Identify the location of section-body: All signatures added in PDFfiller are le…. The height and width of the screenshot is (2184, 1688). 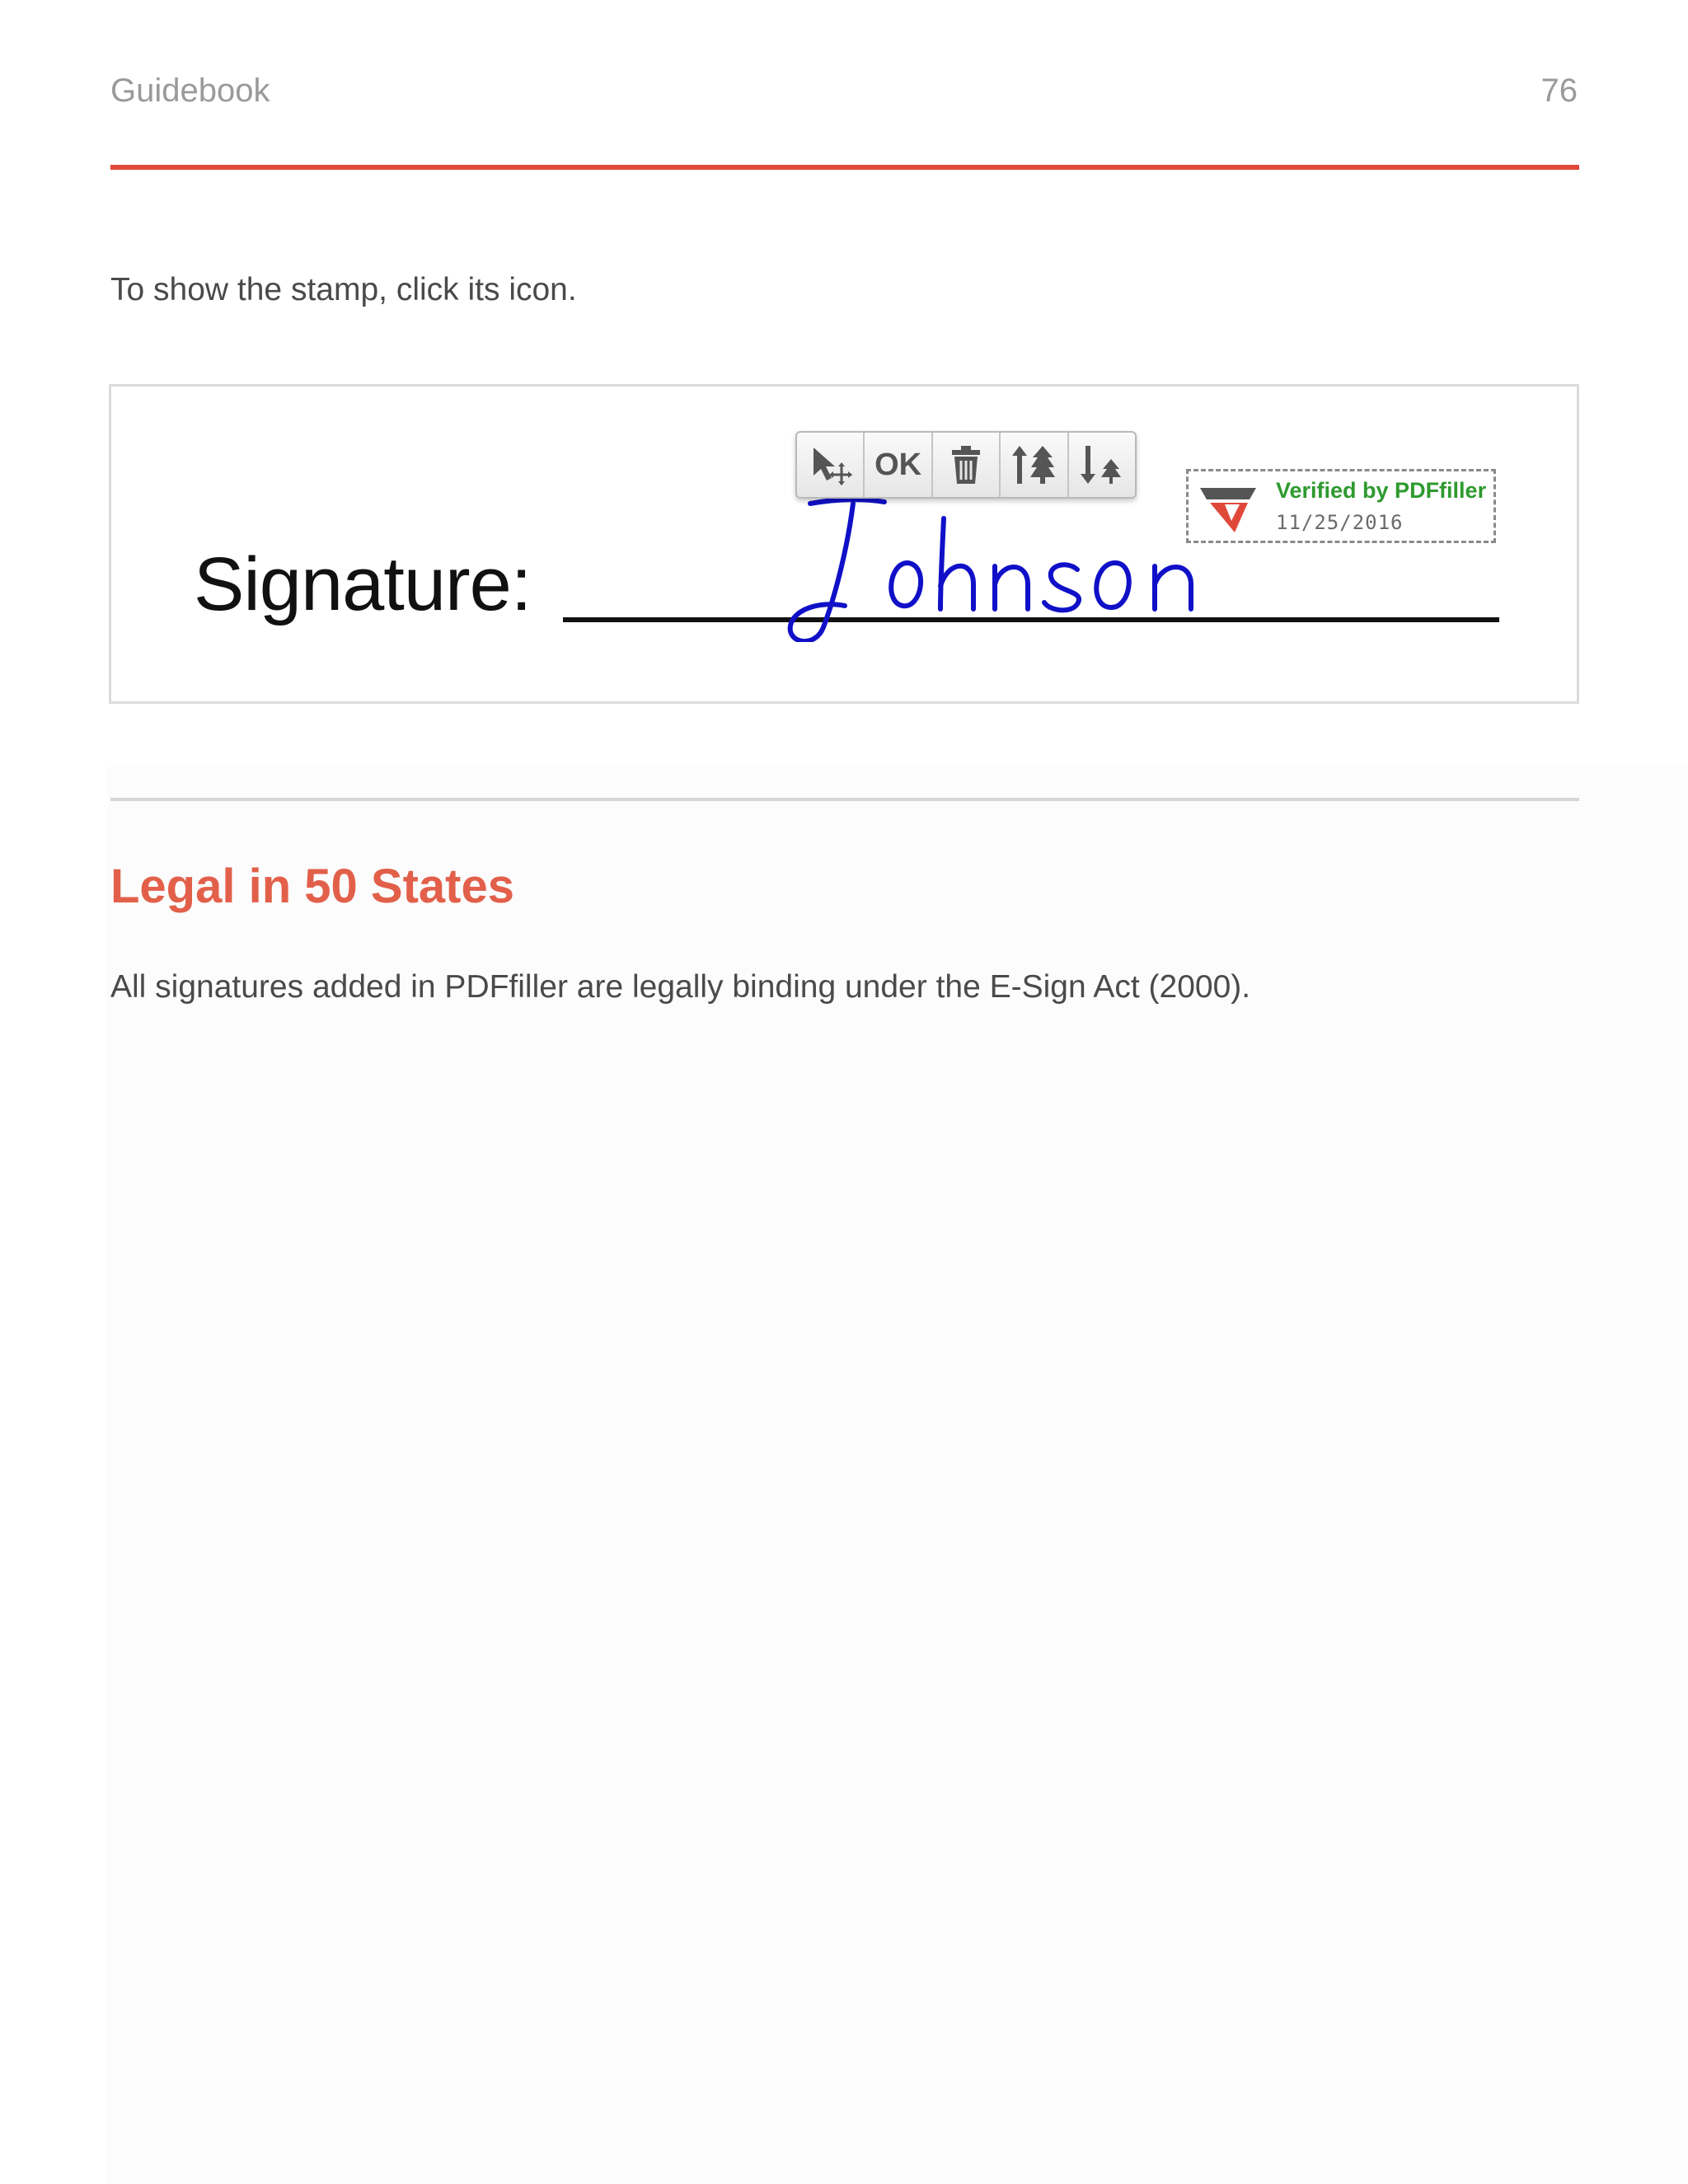
(680, 987).